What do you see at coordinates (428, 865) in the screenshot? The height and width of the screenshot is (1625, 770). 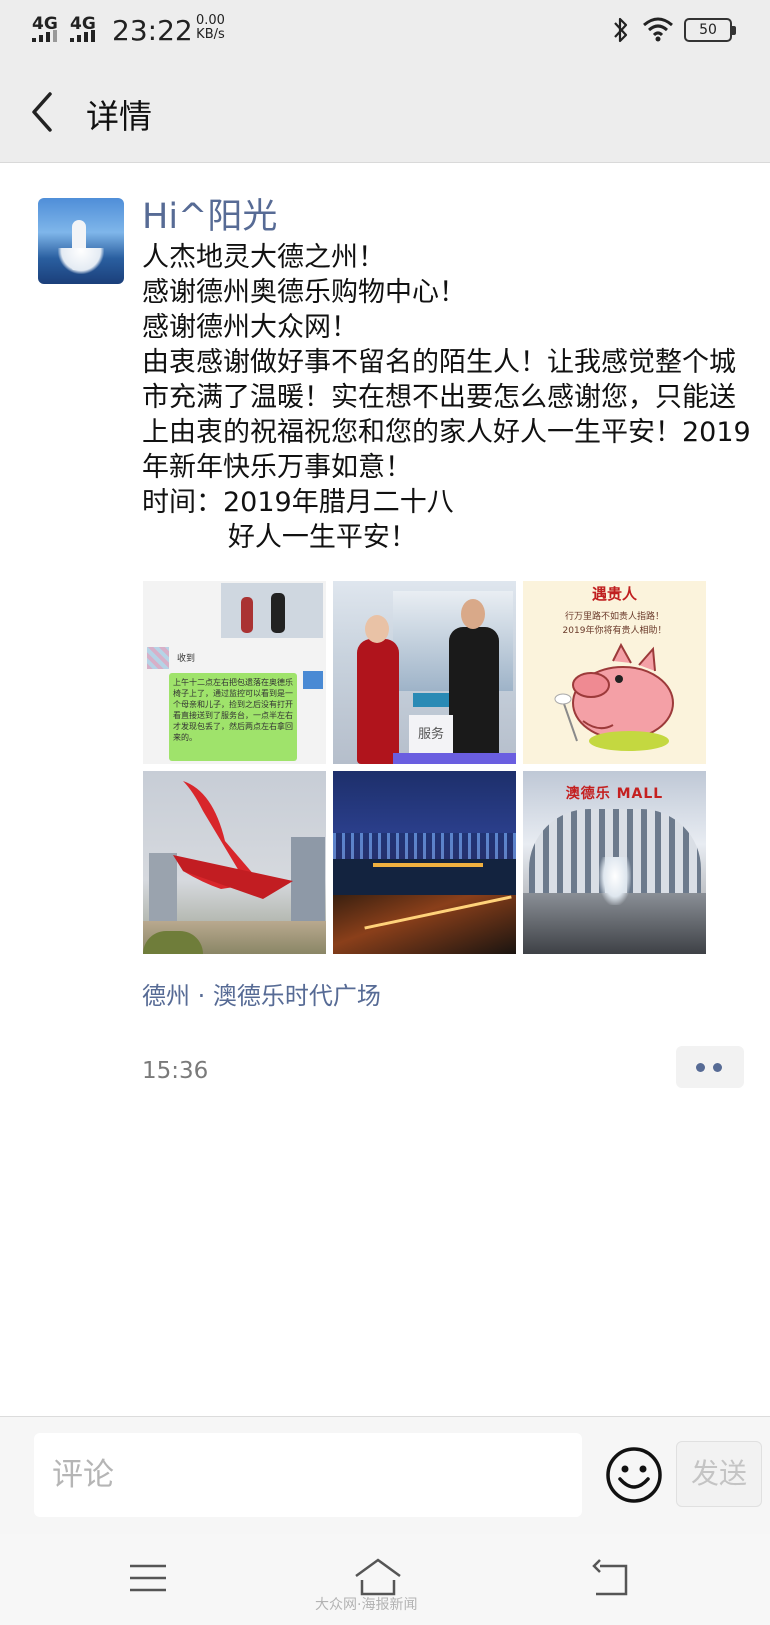 I see `bridge-lights` at bounding box center [428, 865].